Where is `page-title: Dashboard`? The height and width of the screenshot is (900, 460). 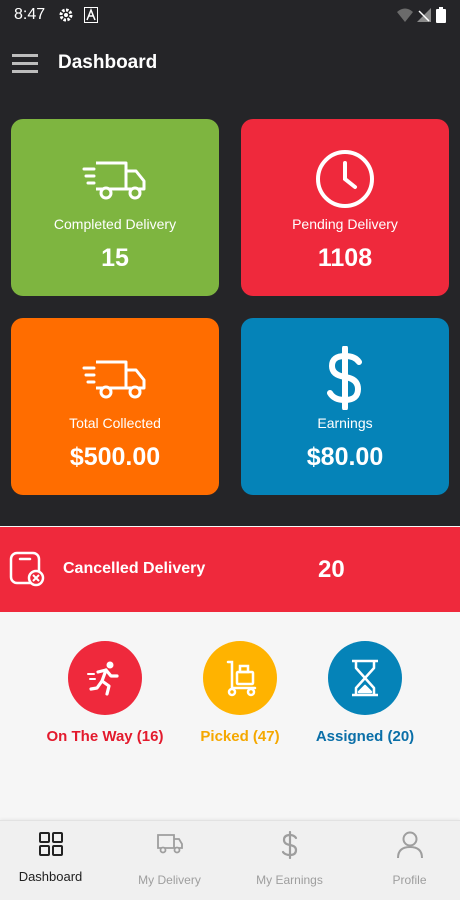 page-title: Dashboard is located at coordinates (108, 62).